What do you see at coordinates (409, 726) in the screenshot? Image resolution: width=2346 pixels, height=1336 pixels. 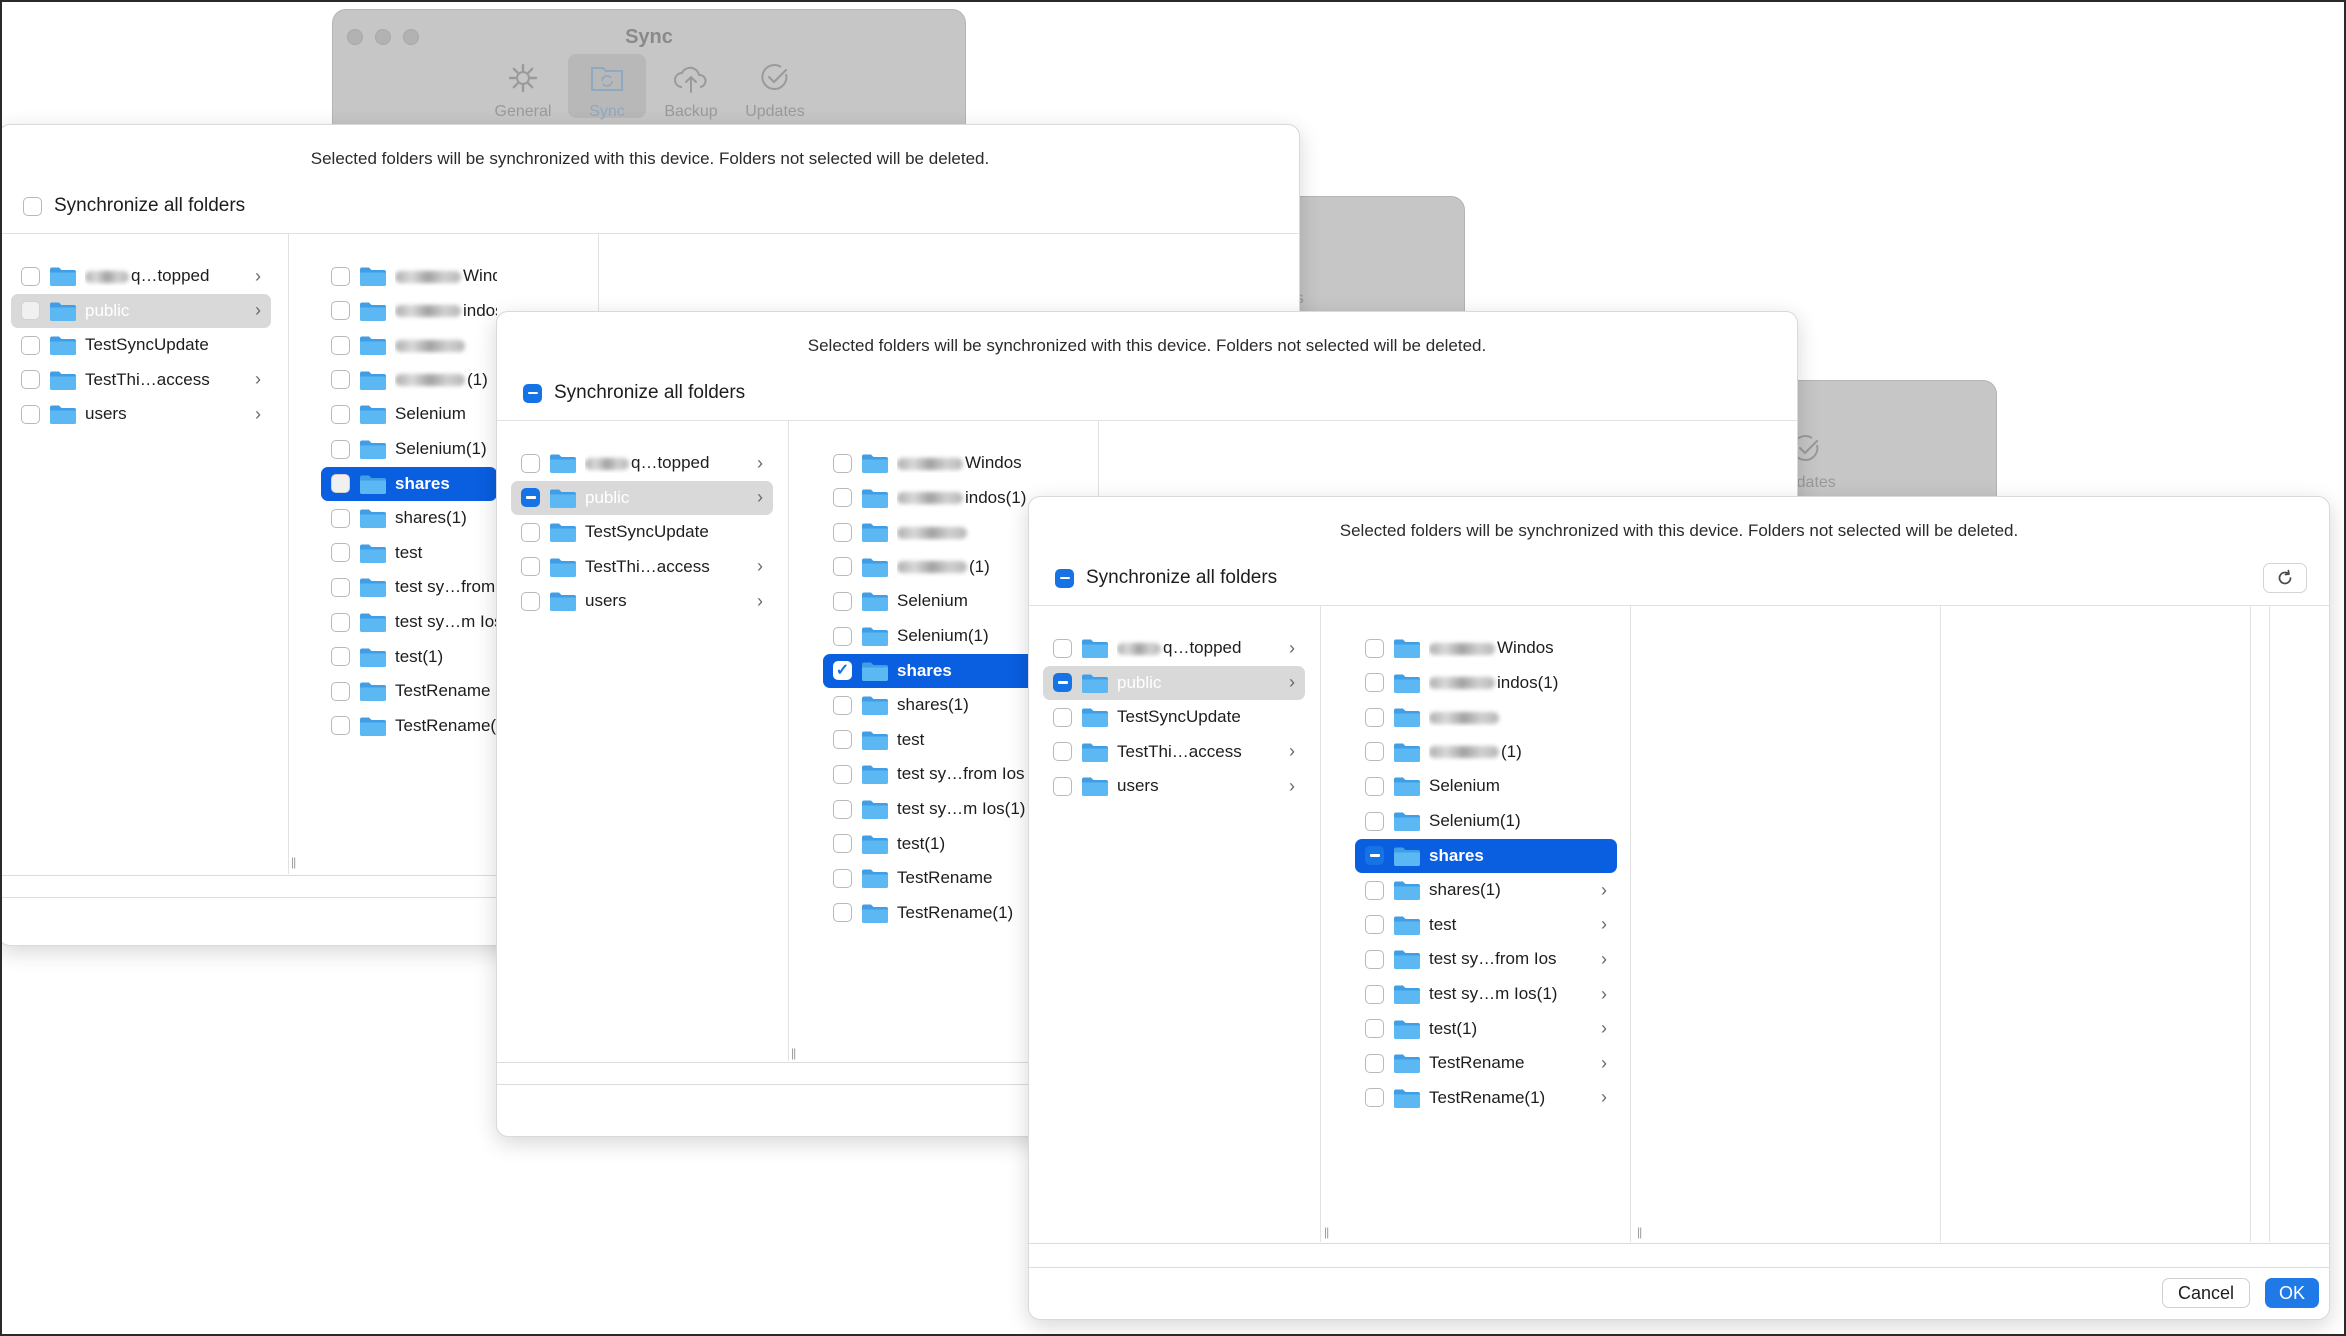 I see `subfolder-row: TestRename(` at bounding box center [409, 726].